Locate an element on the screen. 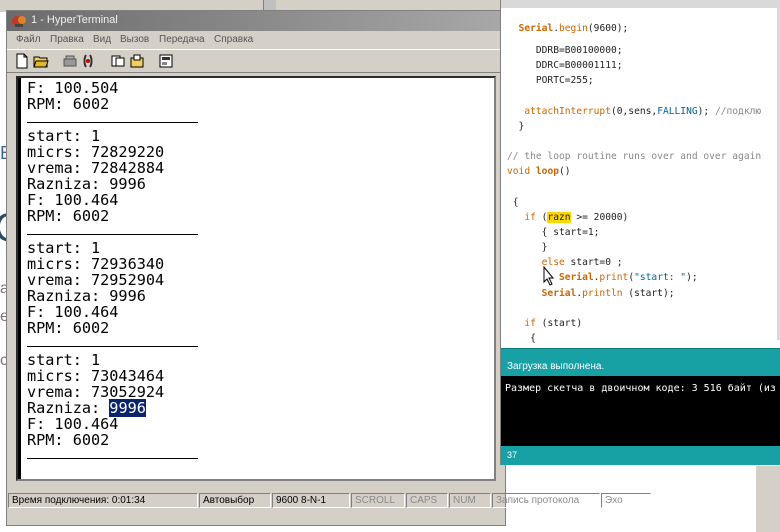  code-line: if (start) is located at coordinates (544, 323).